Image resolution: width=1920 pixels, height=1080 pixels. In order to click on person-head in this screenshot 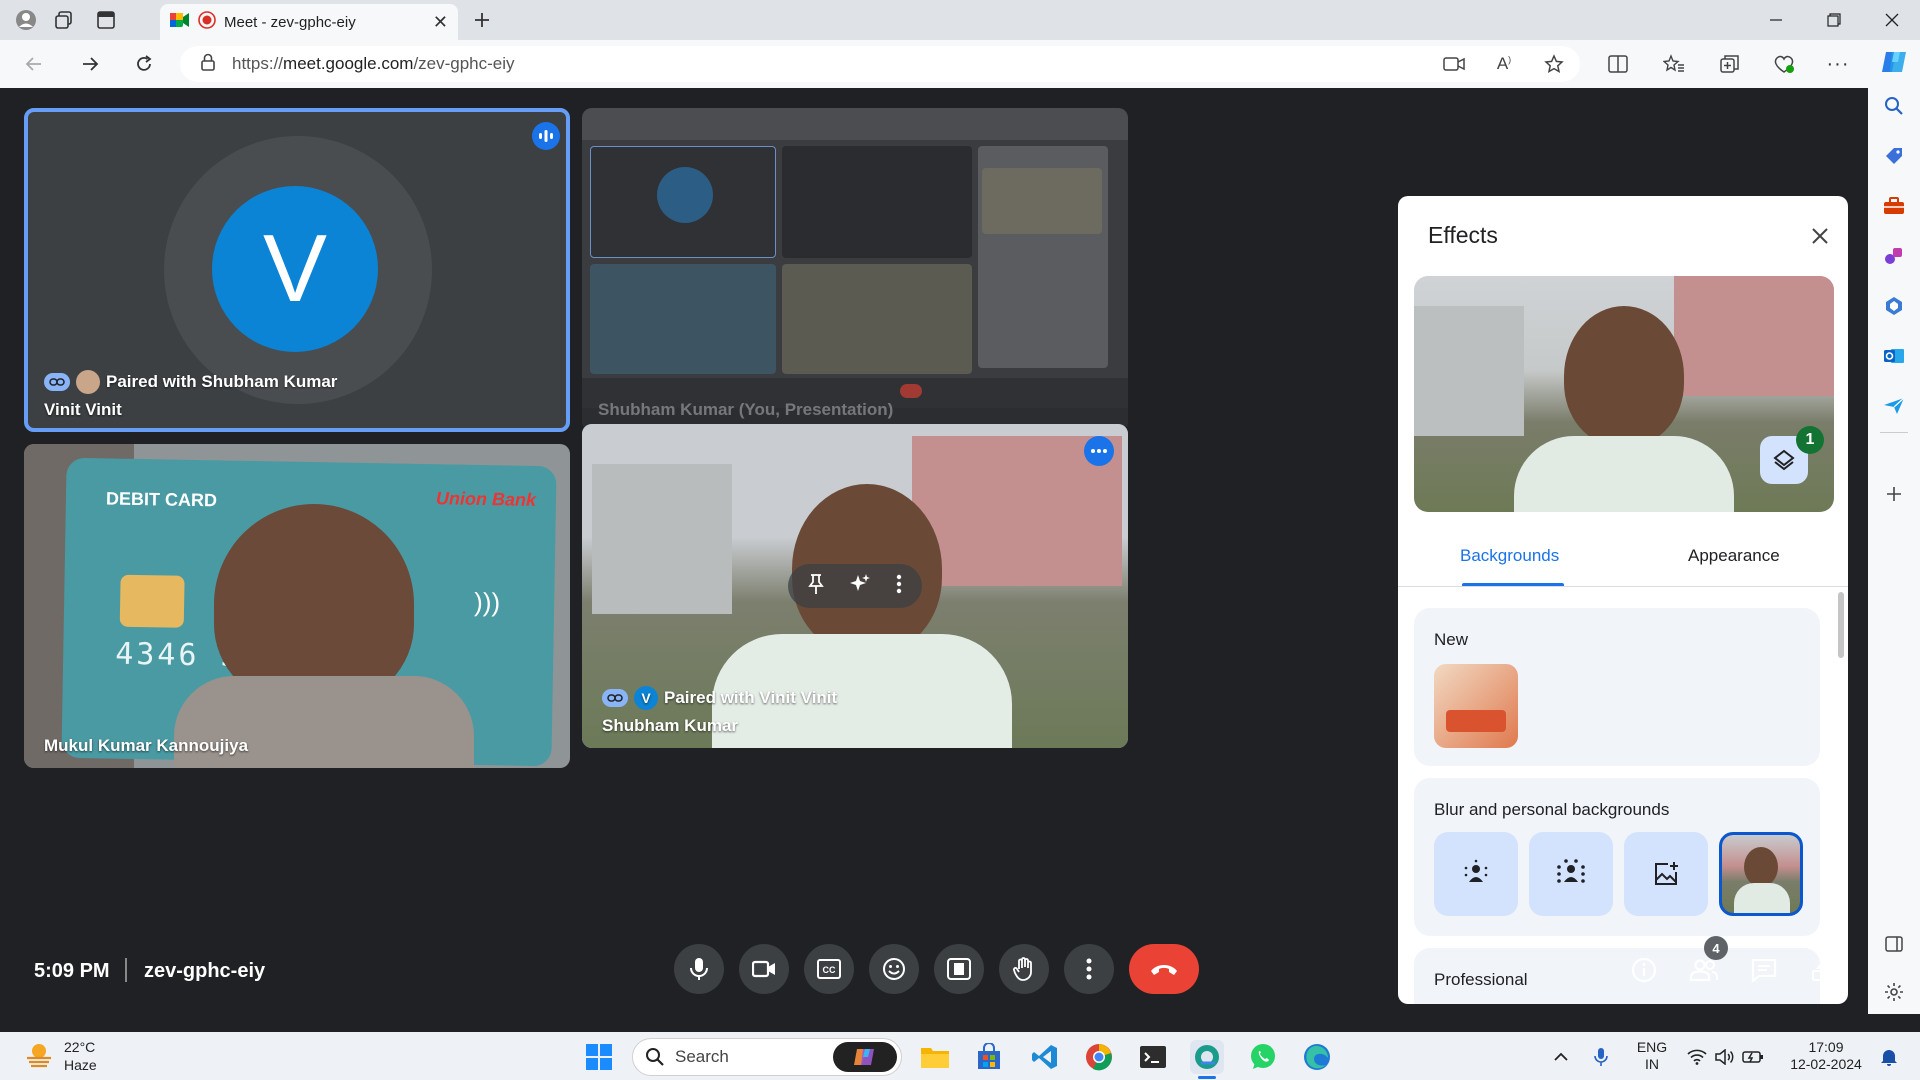, I will do `click(314, 604)`.